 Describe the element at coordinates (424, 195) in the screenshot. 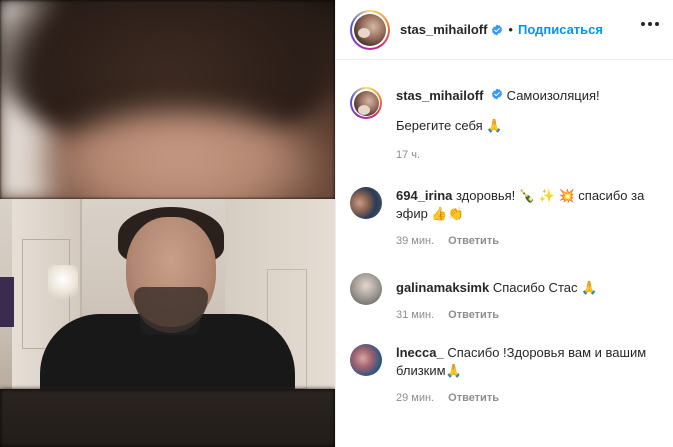

I see `comment-username: 694_irina` at that location.